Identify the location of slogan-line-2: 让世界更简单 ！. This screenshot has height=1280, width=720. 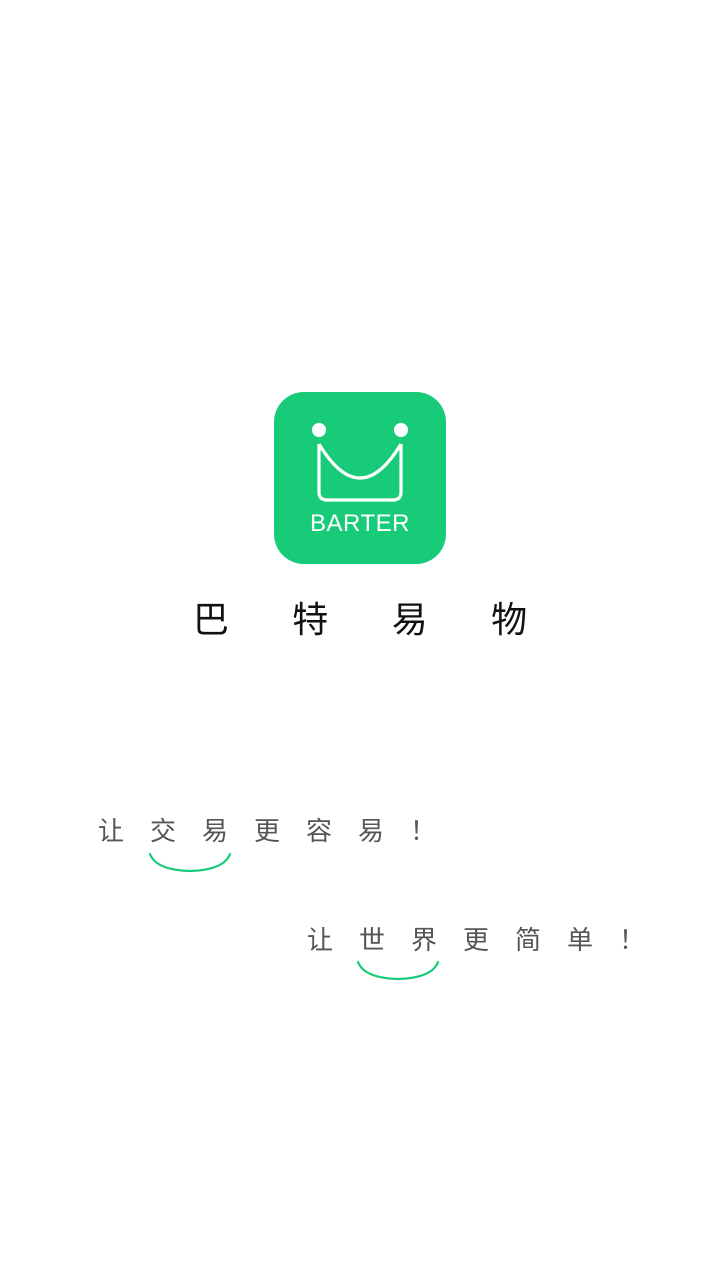
(489, 941).